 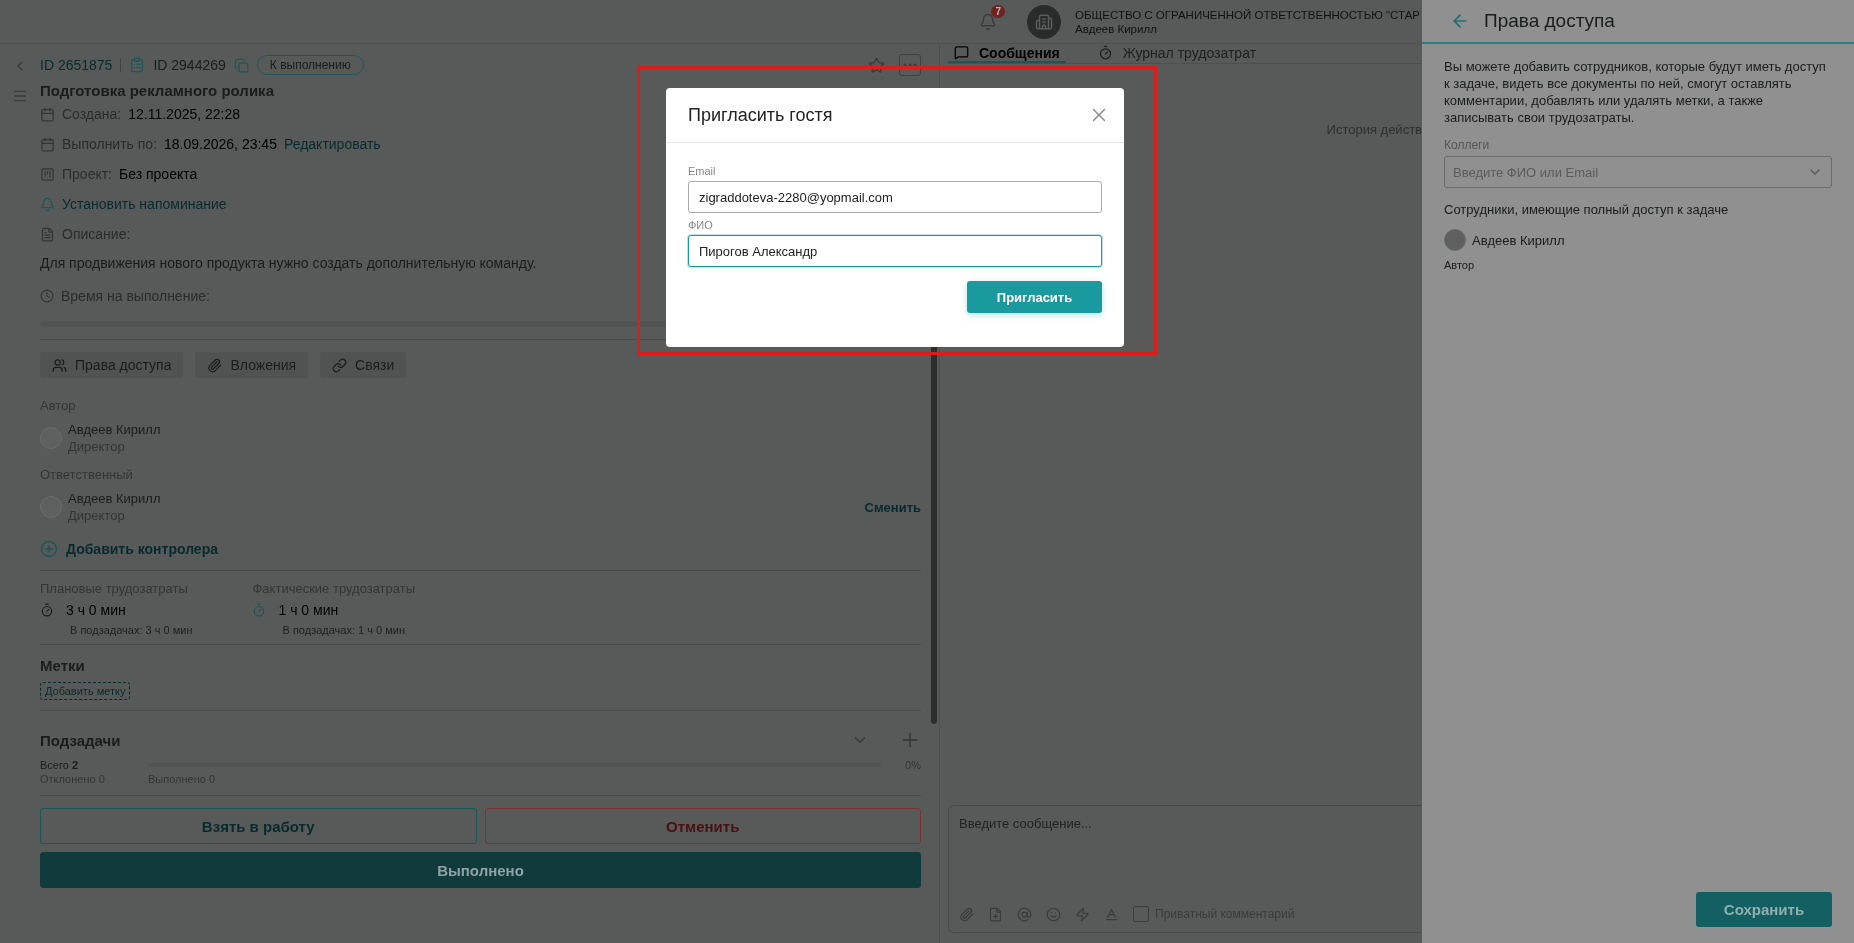 What do you see at coordinates (1007, 53) in the screenshot?
I see `feed-tab: Сообщения` at bounding box center [1007, 53].